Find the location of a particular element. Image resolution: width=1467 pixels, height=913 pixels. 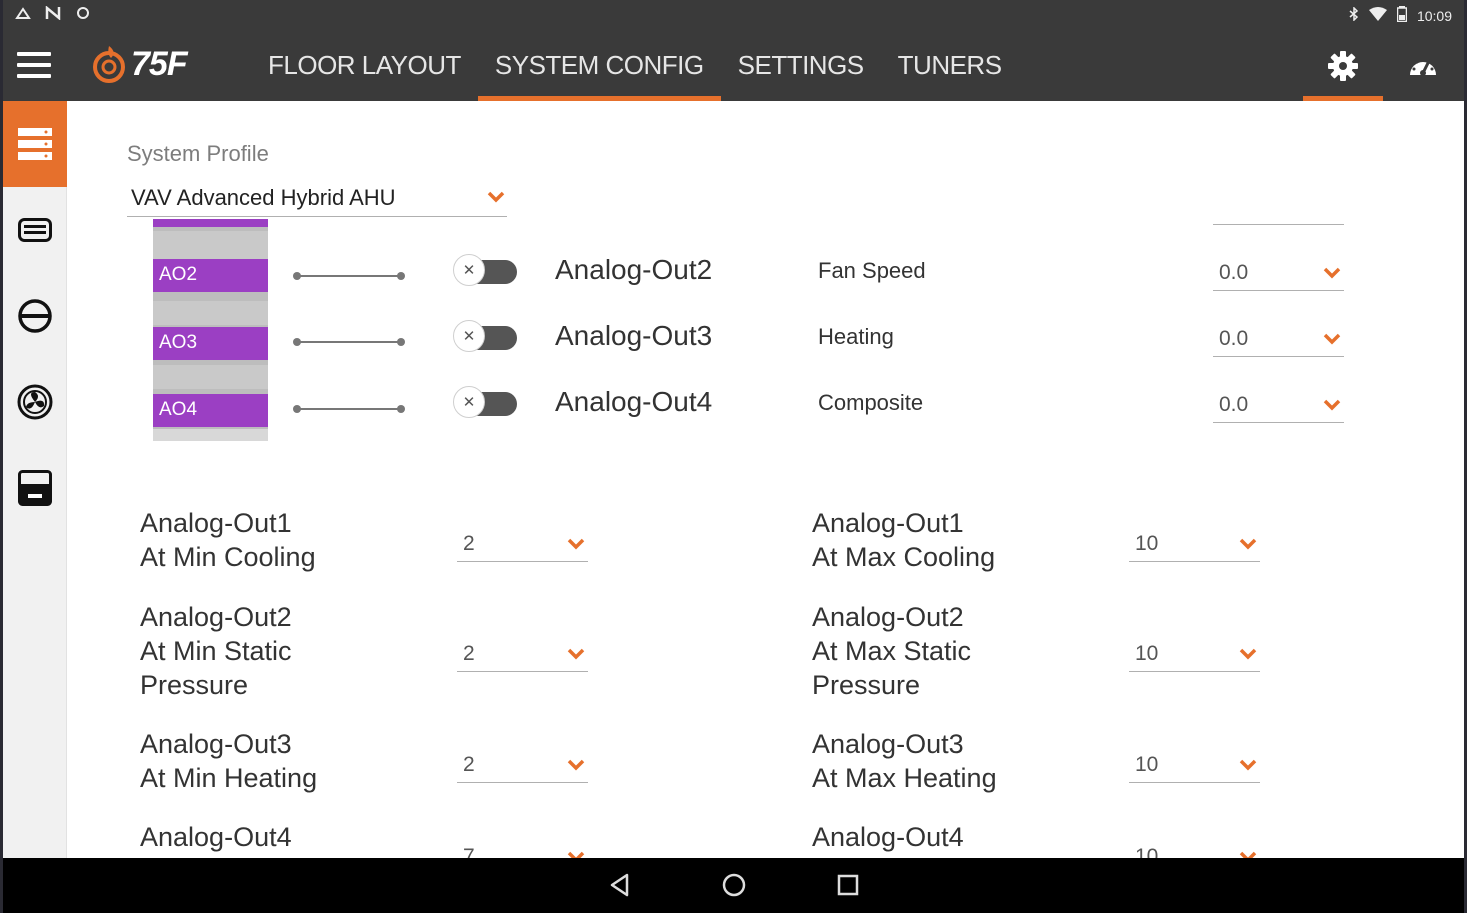

analog-out3-label: Analog-Out3 is located at coordinates (634, 335).